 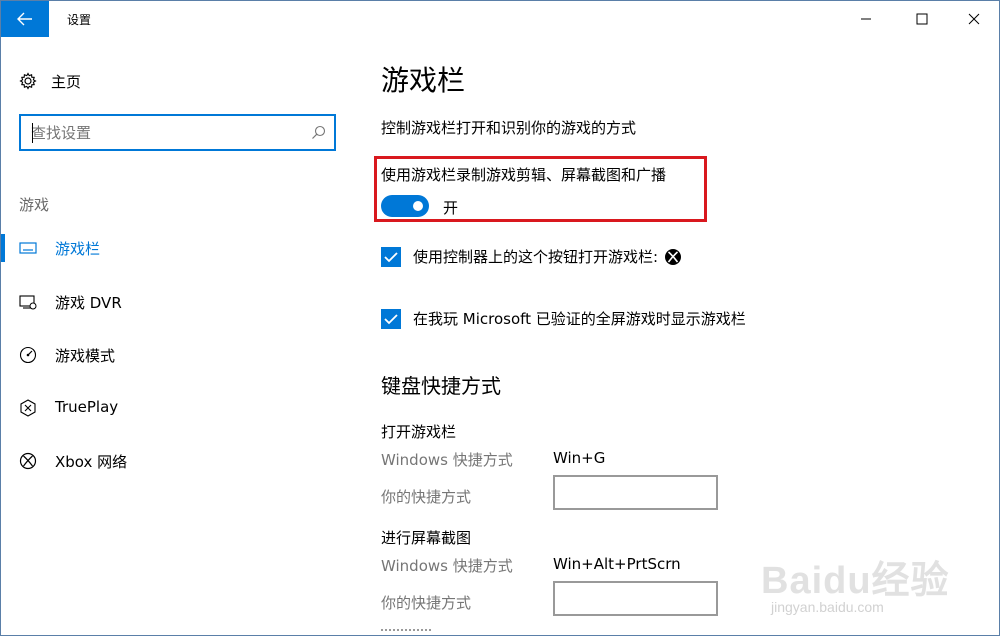 I want to click on text-caret, so click(x=32, y=133).